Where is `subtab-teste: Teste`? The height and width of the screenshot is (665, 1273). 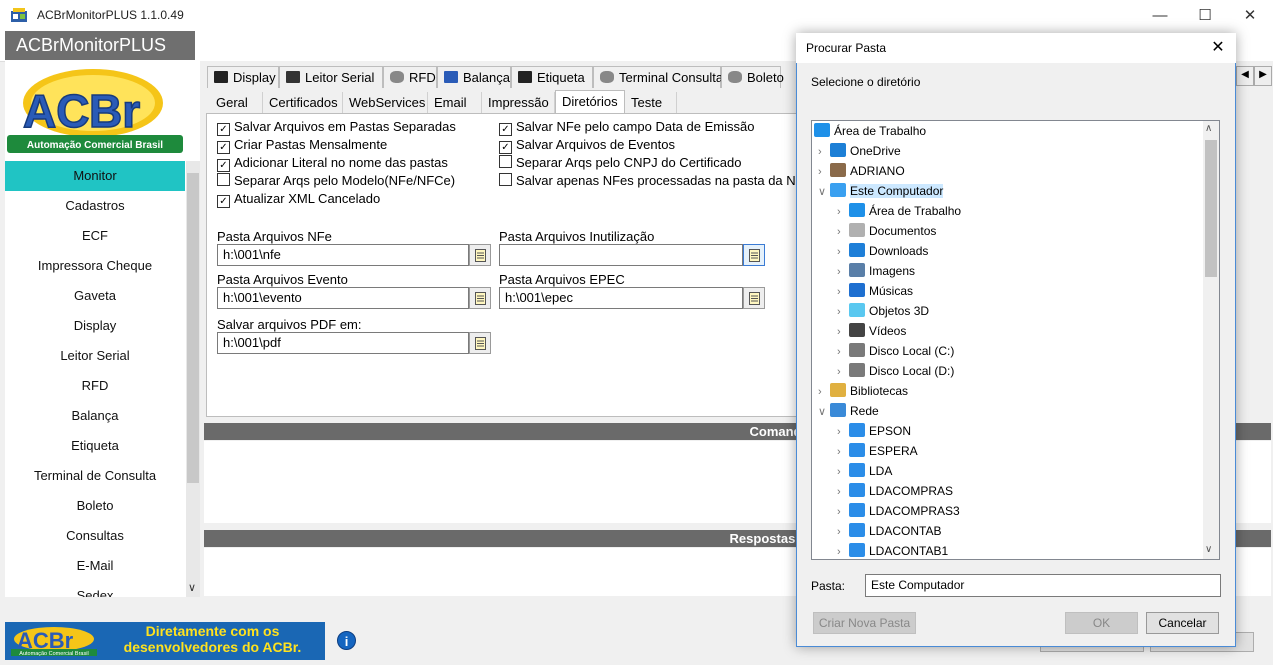 subtab-teste: Teste is located at coordinates (651, 102).